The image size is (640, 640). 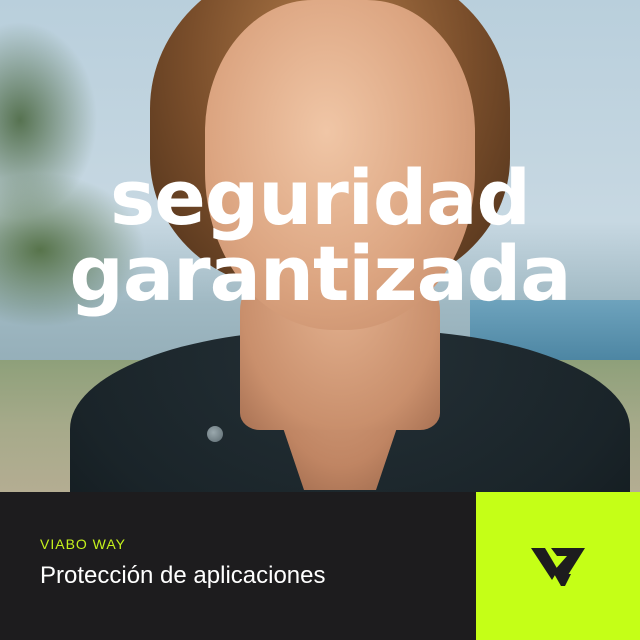 What do you see at coordinates (183, 575) in the screenshot?
I see `footer-subtitle: Protección de aplicaciones` at bounding box center [183, 575].